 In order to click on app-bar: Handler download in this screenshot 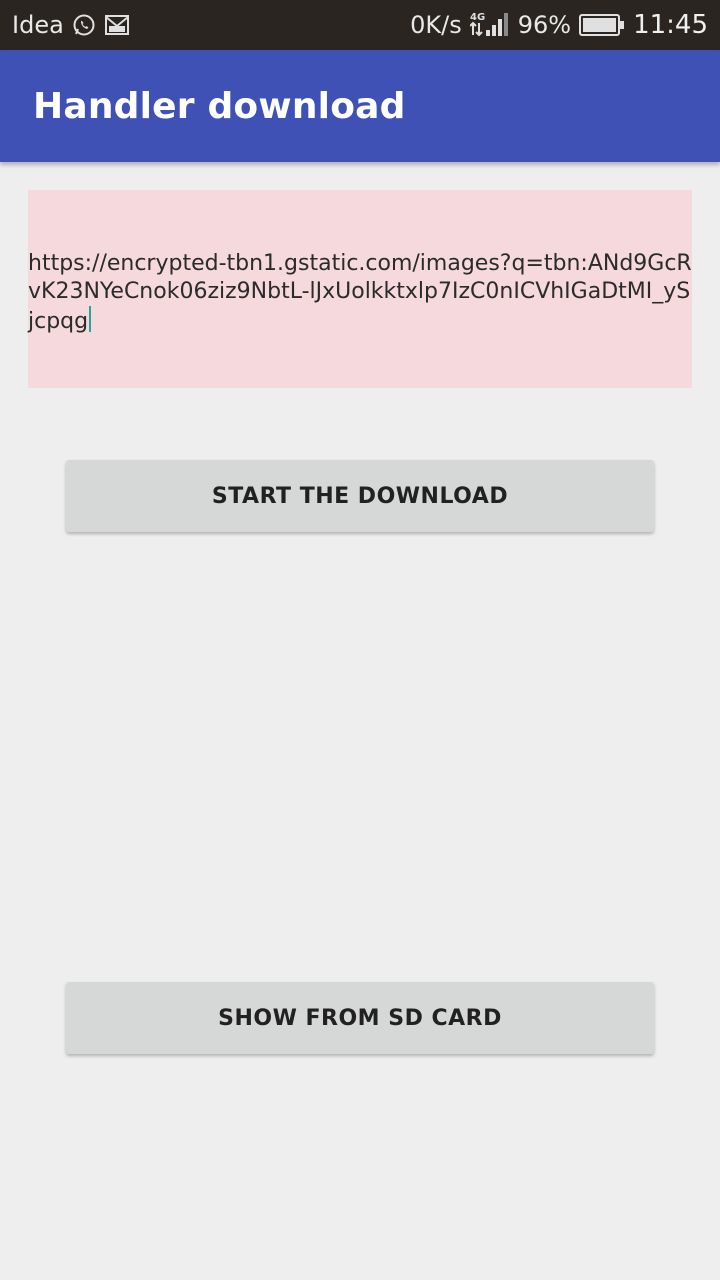, I will do `click(360, 106)`.